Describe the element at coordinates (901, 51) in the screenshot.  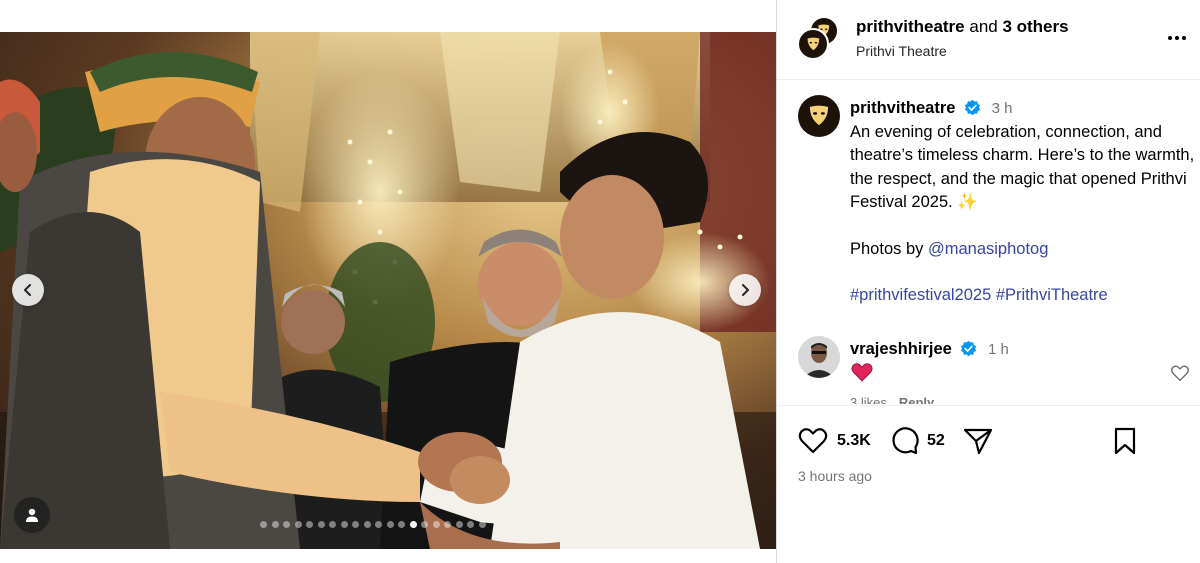
I see `header-location: Prithvi Theatre` at that location.